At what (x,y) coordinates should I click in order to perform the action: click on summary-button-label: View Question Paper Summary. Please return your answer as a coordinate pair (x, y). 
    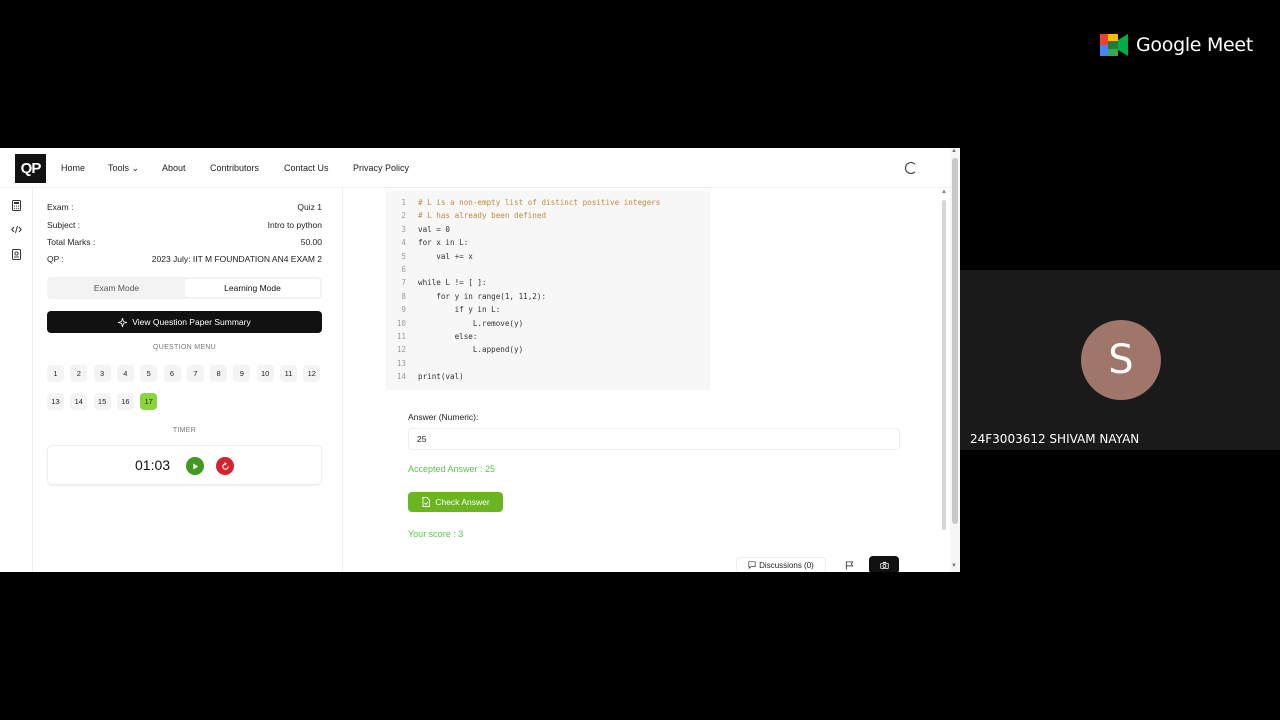
    Looking at the image, I should click on (191, 322).